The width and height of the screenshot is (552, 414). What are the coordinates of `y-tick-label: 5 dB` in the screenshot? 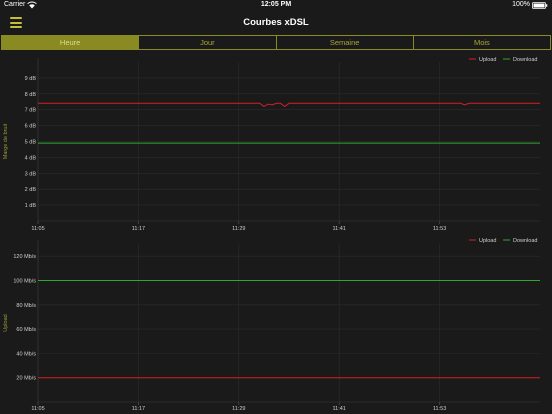 It's located at (31, 143).